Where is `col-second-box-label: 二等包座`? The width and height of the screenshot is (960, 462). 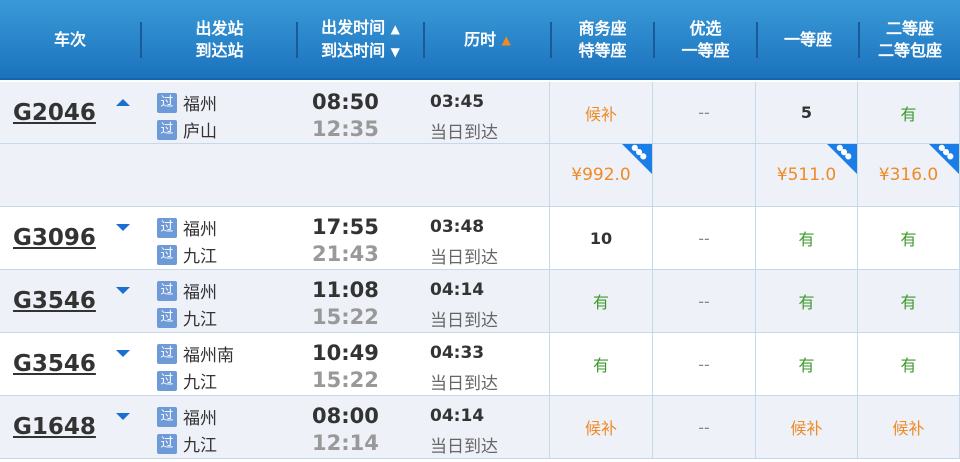
col-second-box-label: 二等包座 is located at coordinates (909, 50).